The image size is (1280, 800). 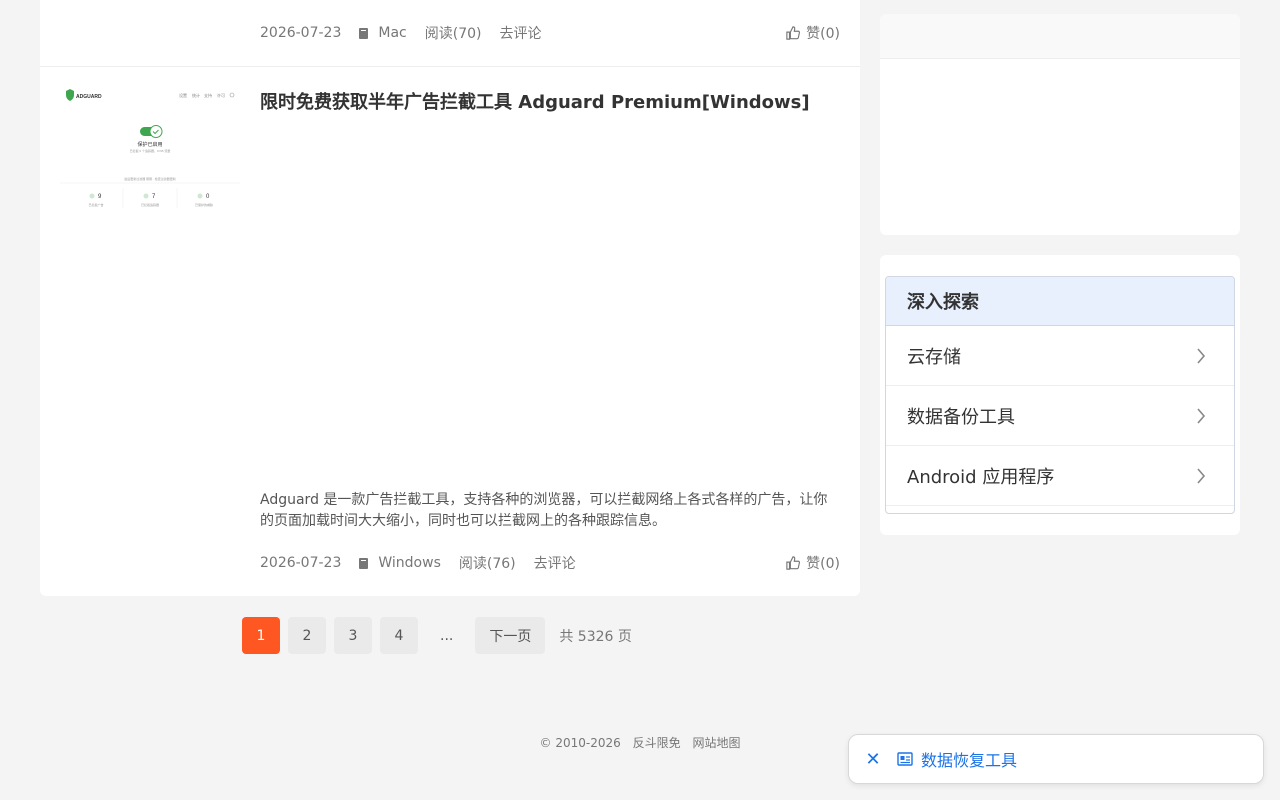 I want to click on adguard-logo, so click(x=70, y=95).